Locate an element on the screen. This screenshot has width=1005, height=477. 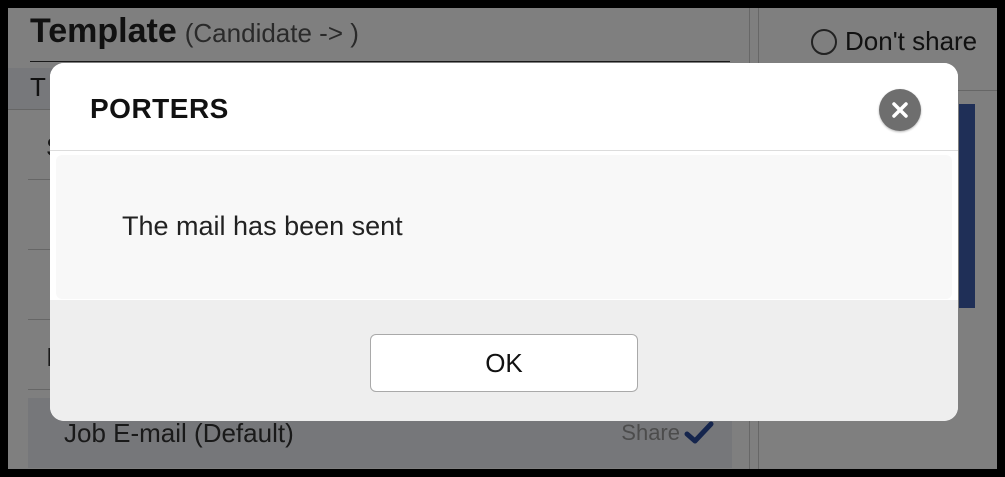
close-button is located at coordinates (900, 110).